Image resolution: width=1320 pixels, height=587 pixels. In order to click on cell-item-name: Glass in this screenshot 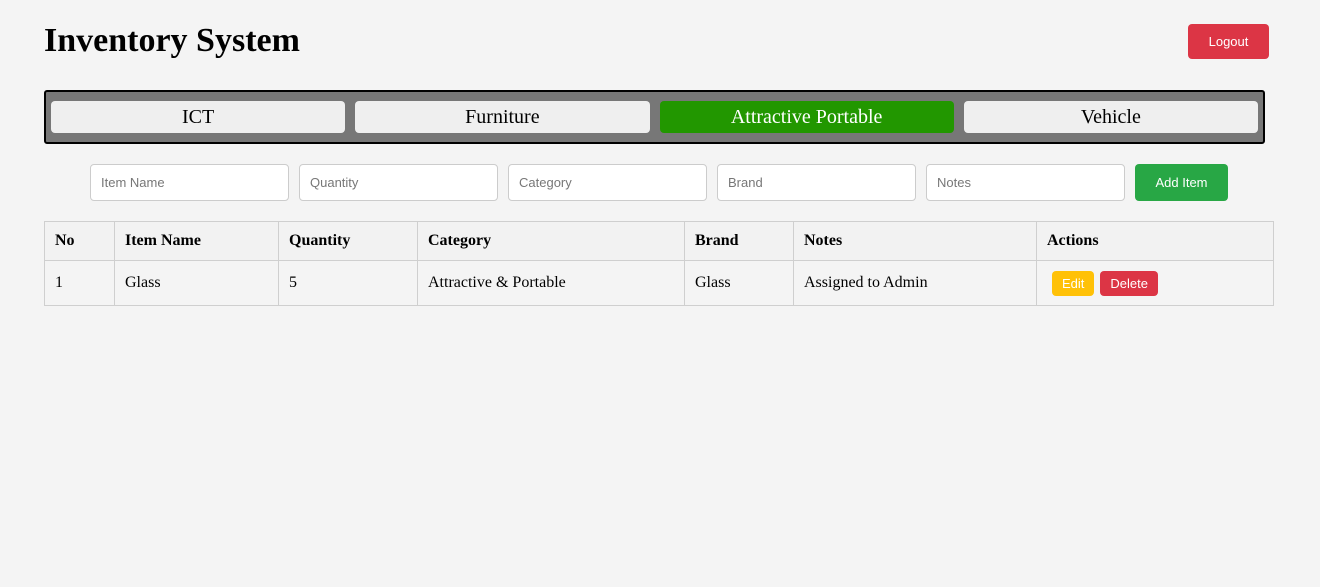, I will do `click(196, 283)`.